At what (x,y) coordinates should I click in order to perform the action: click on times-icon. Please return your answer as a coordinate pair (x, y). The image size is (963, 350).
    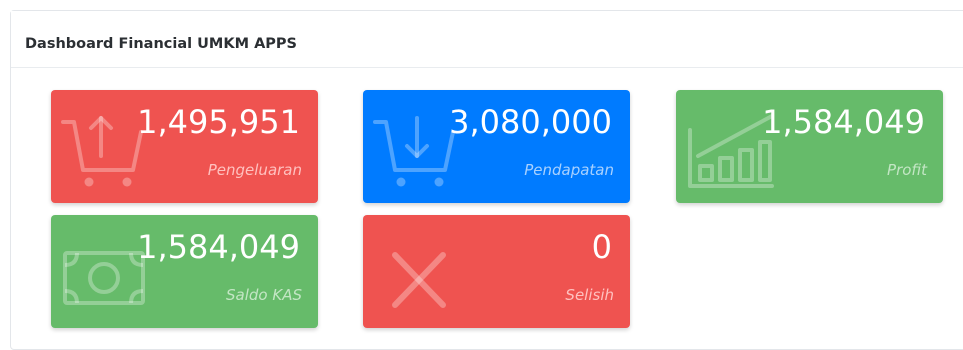
    Looking at the image, I should click on (418, 277).